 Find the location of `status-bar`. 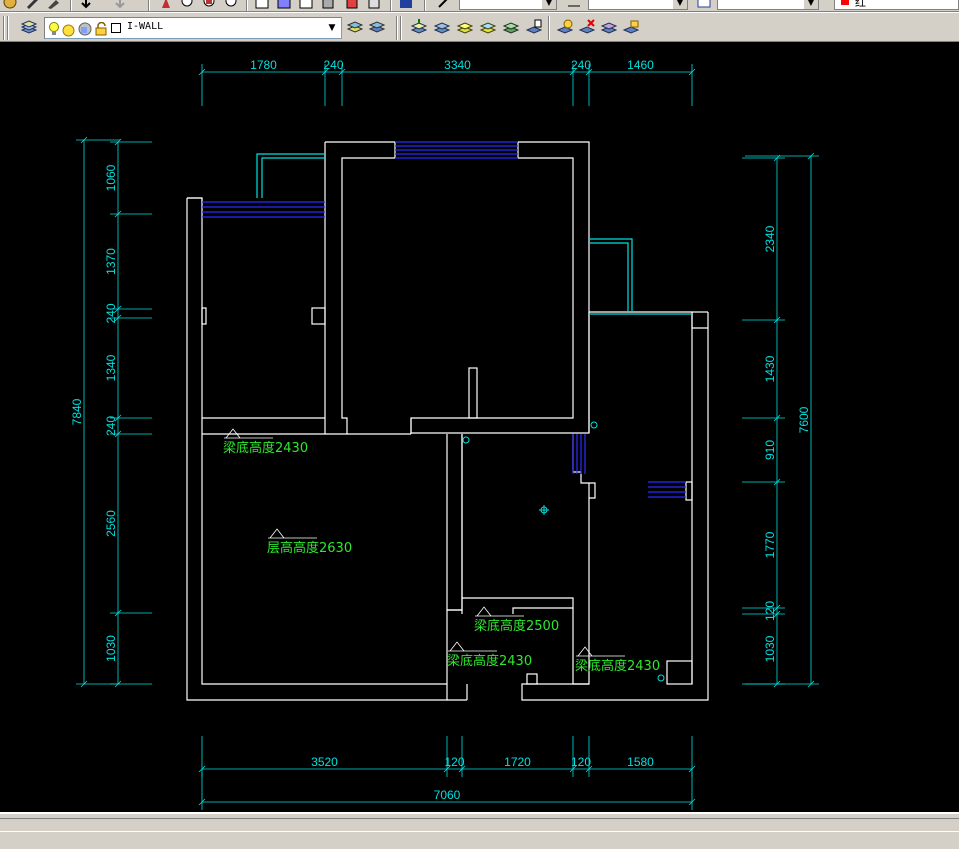

status-bar is located at coordinates (479, 842).